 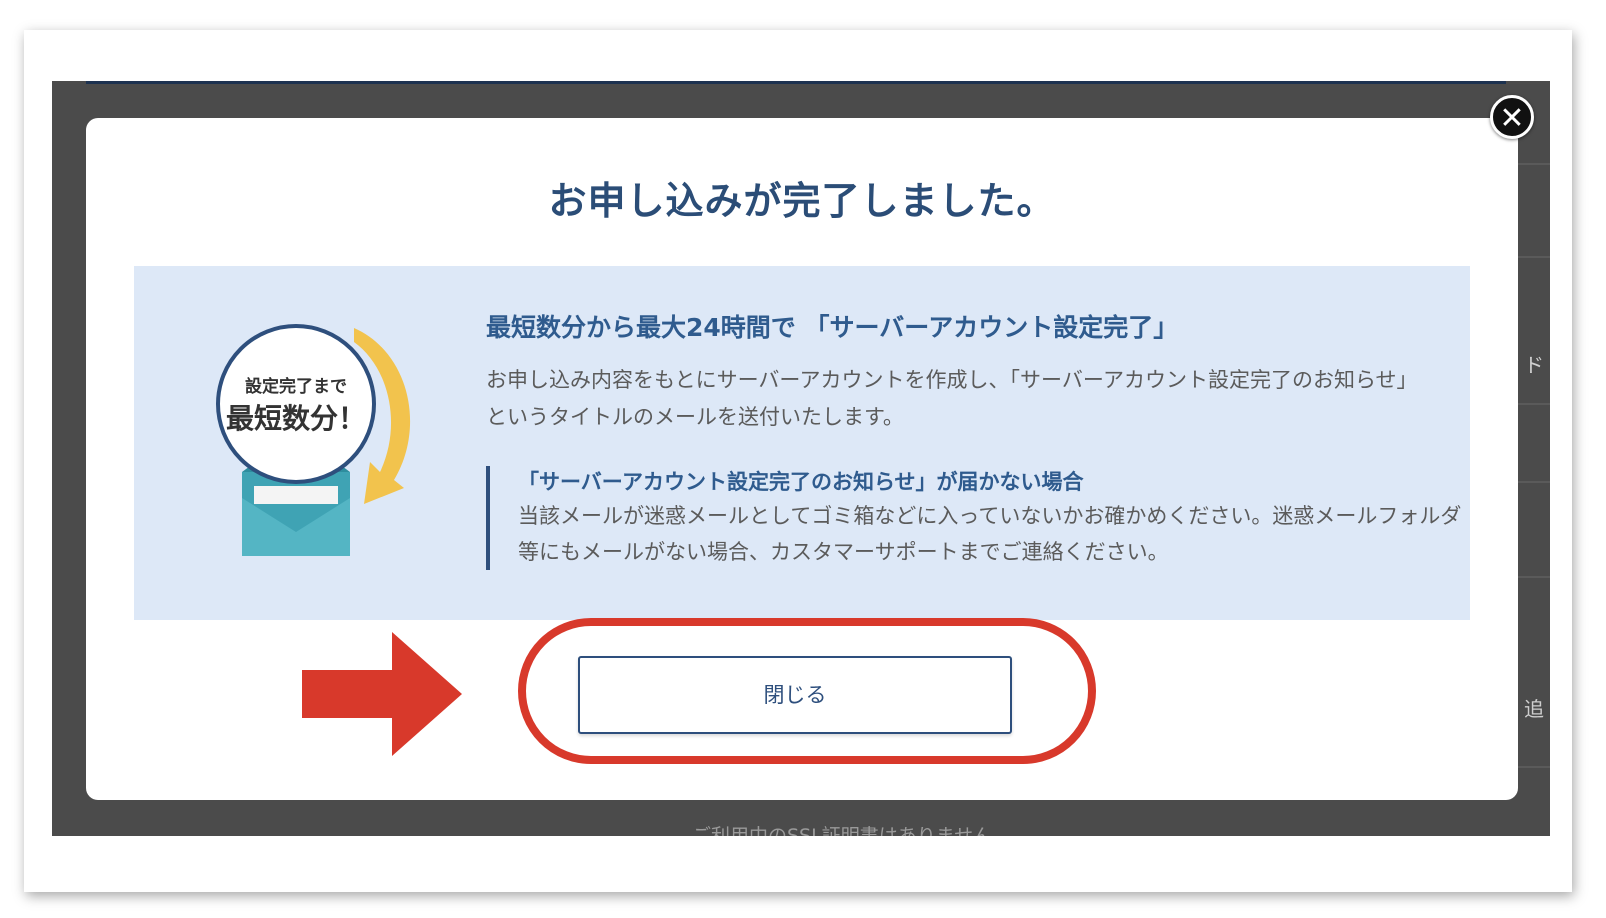 I want to click on envelope-letter, so click(x=296, y=495).